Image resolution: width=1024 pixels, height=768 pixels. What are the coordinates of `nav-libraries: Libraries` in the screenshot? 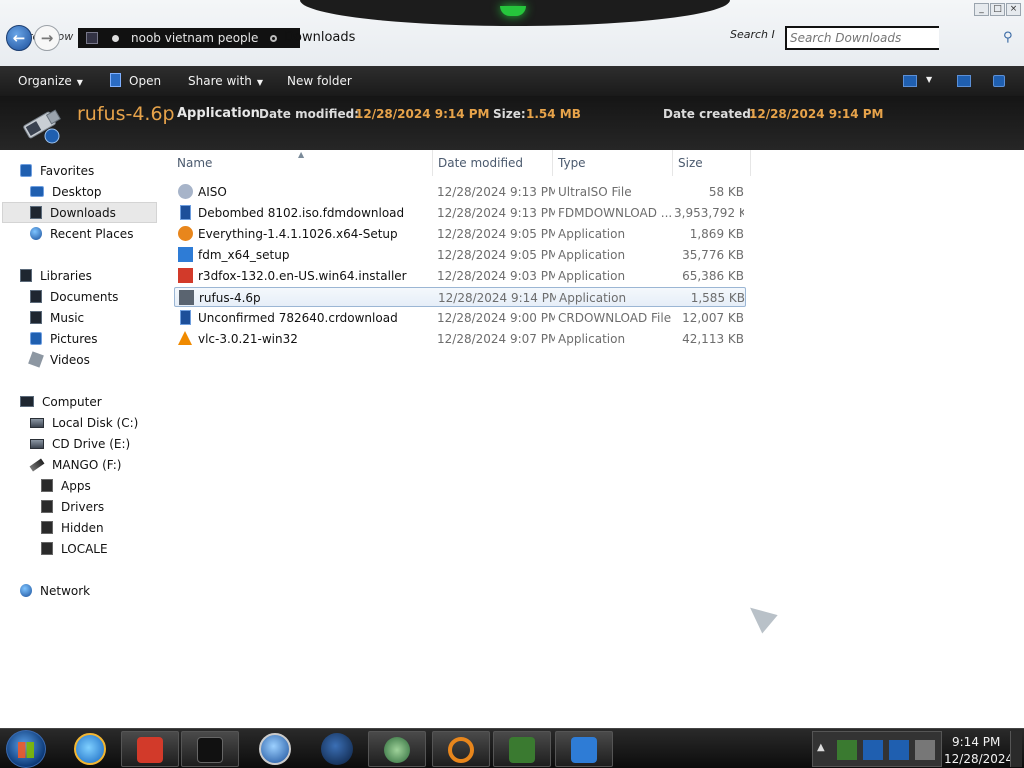 It's located at (56, 275).